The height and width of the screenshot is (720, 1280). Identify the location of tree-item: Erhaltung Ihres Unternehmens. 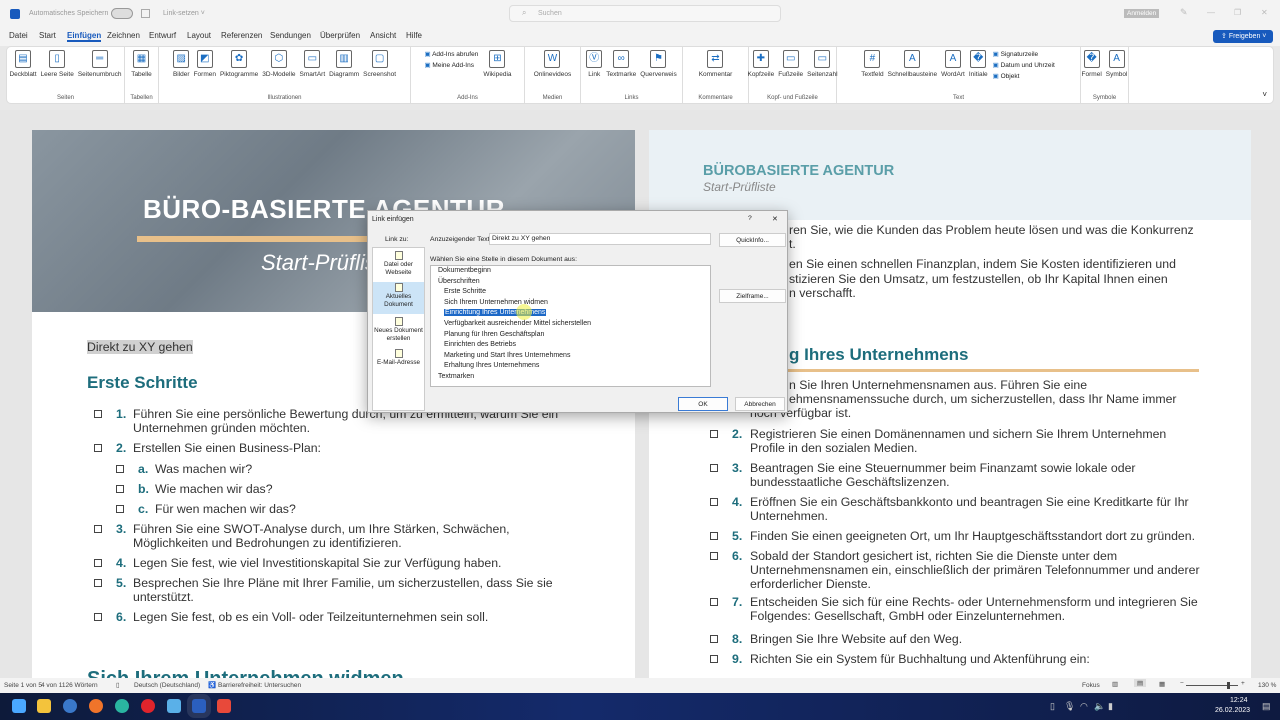
(491, 365).